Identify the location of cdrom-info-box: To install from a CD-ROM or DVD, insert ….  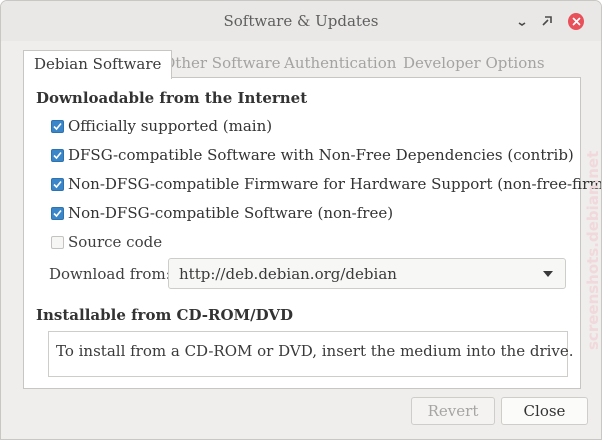
(311, 354).